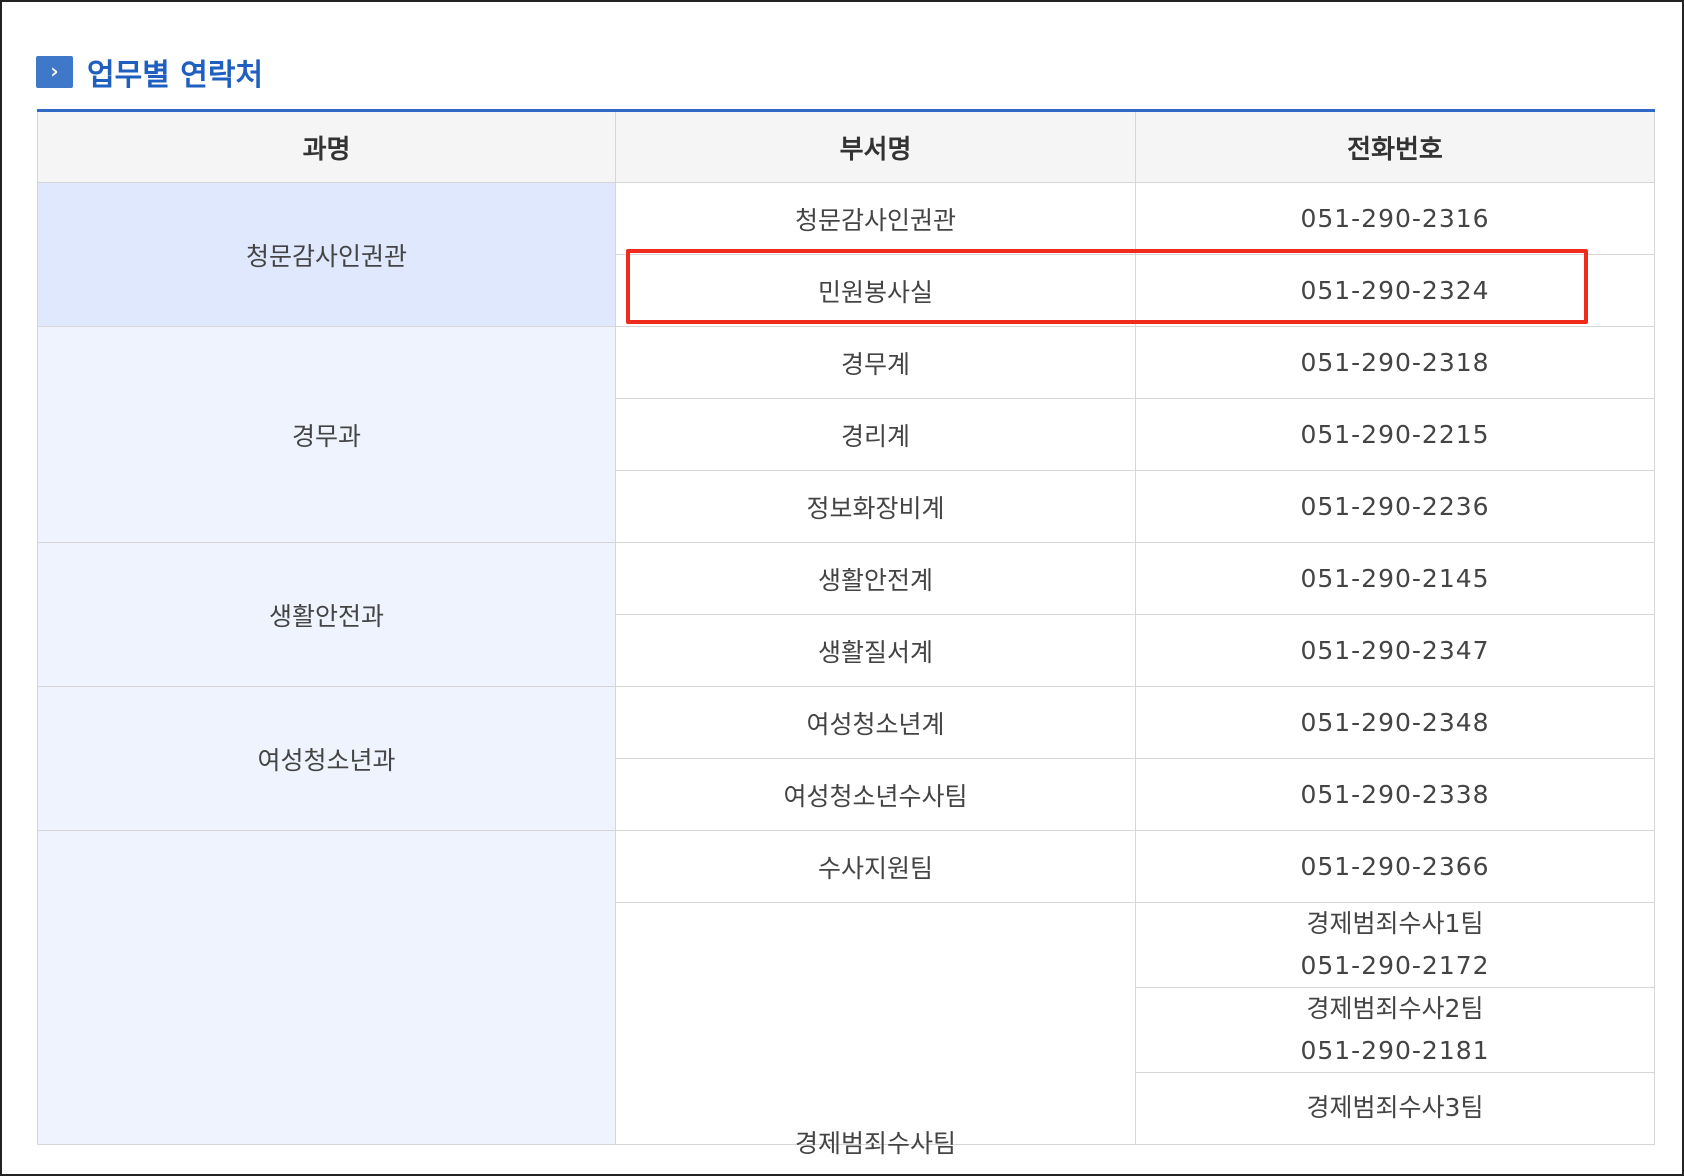 The image size is (1684, 1176). Describe the element at coordinates (875, 434) in the screenshot. I see `department-cell: 경리계` at that location.